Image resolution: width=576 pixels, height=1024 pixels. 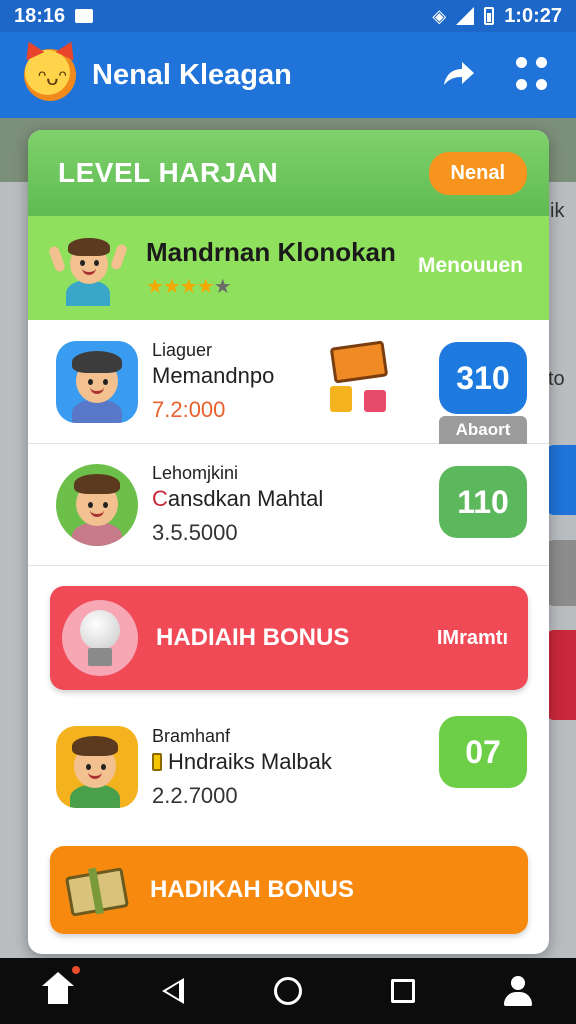 I want to click on row-tag: Abaort, so click(x=483, y=430).